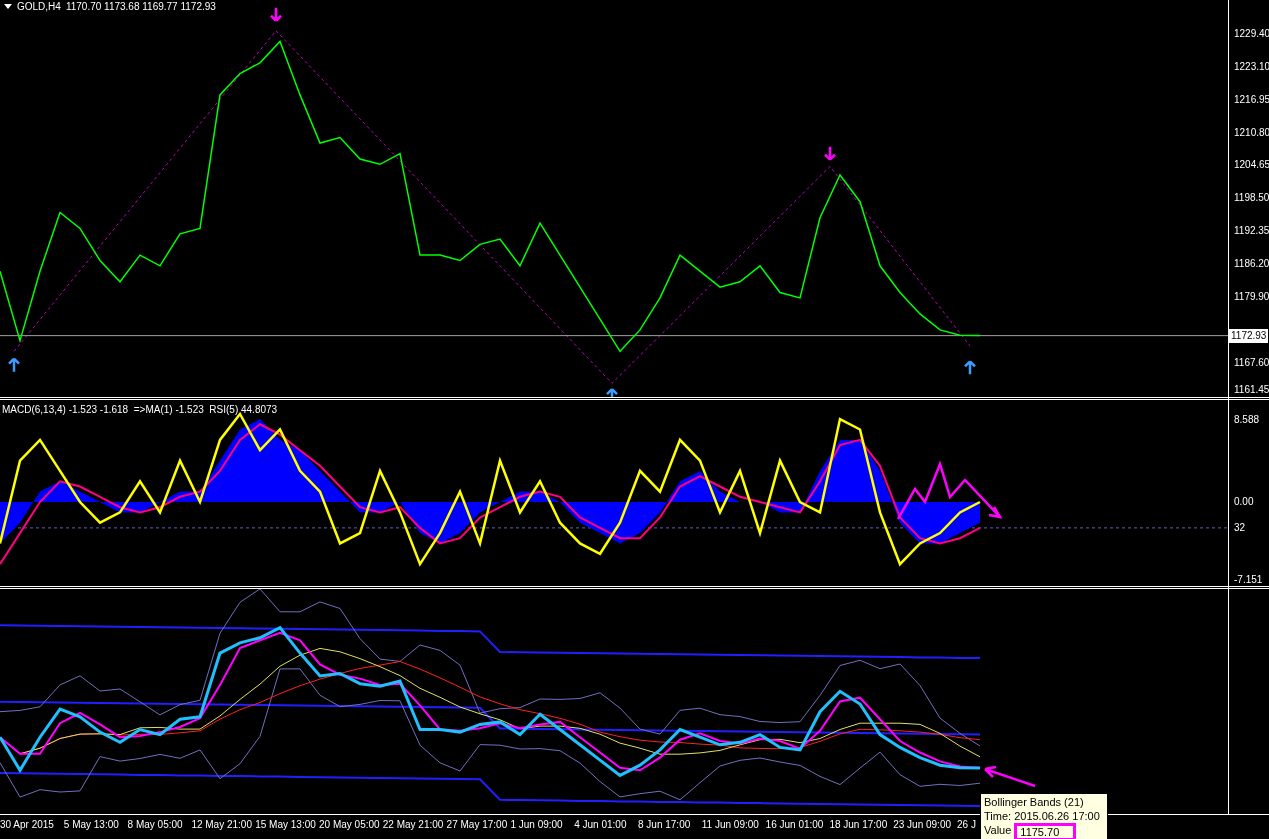 This screenshot has height=839, width=1269. Describe the element at coordinates (536, 824) in the screenshot. I see `time-axis-label: 1 Jun 09:00` at that location.